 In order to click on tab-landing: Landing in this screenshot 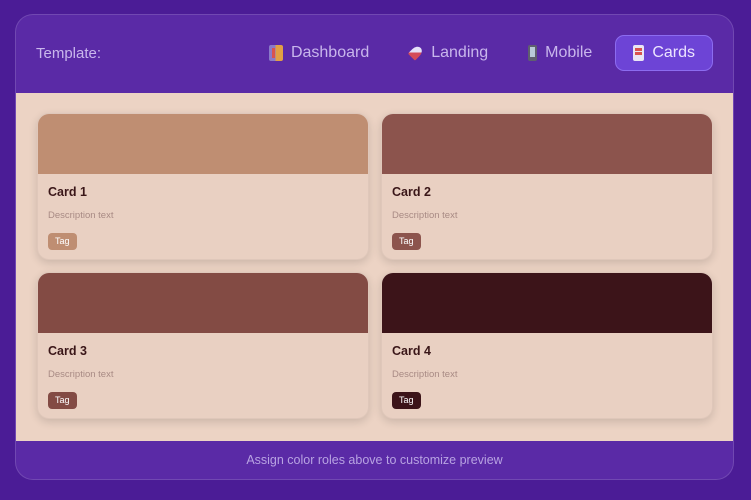, I will do `click(448, 53)`.